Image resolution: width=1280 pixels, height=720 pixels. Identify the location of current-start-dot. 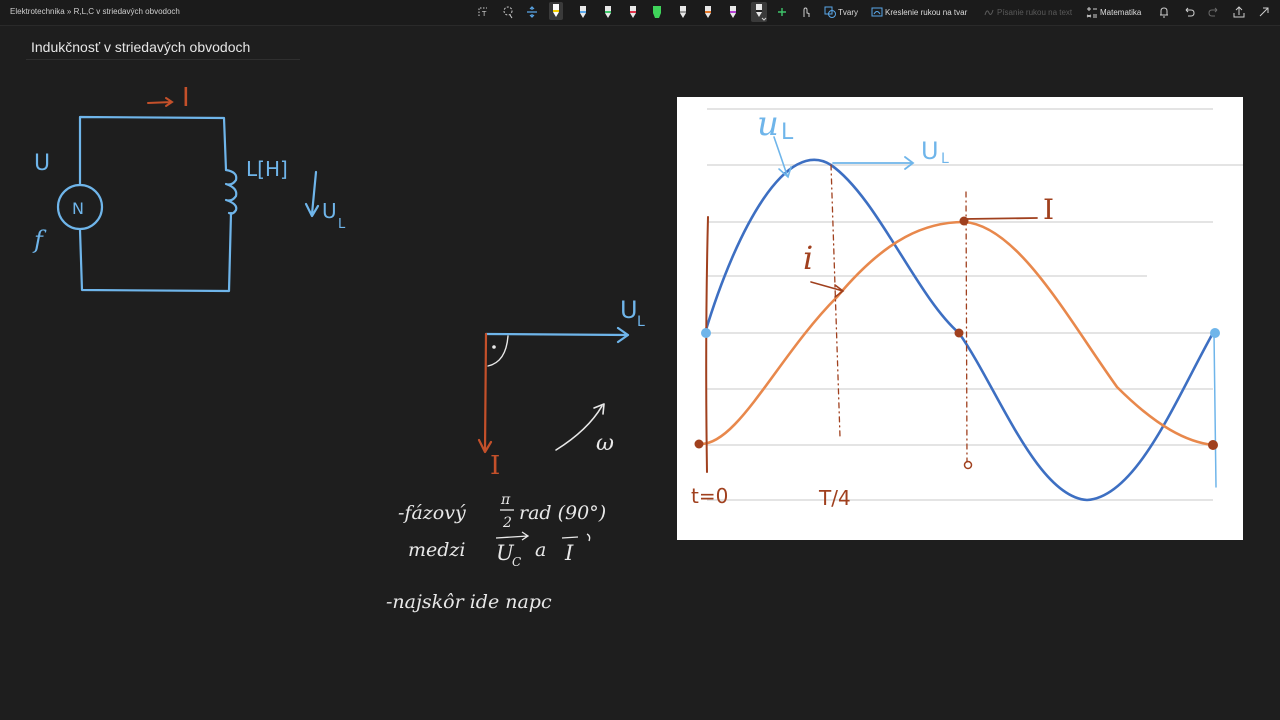
(699, 444).